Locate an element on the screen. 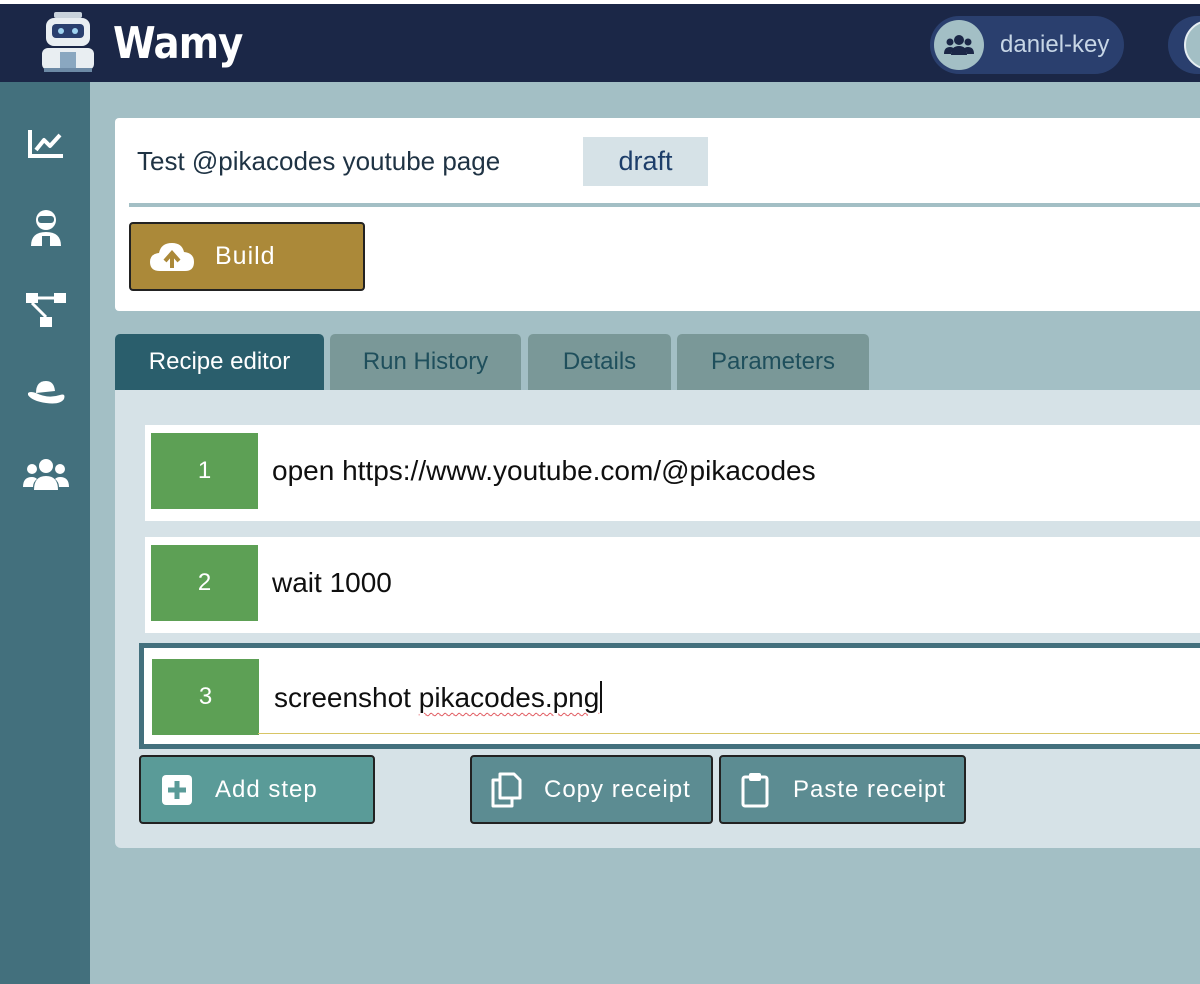  secondary-account-button is located at coordinates (1184, 45).